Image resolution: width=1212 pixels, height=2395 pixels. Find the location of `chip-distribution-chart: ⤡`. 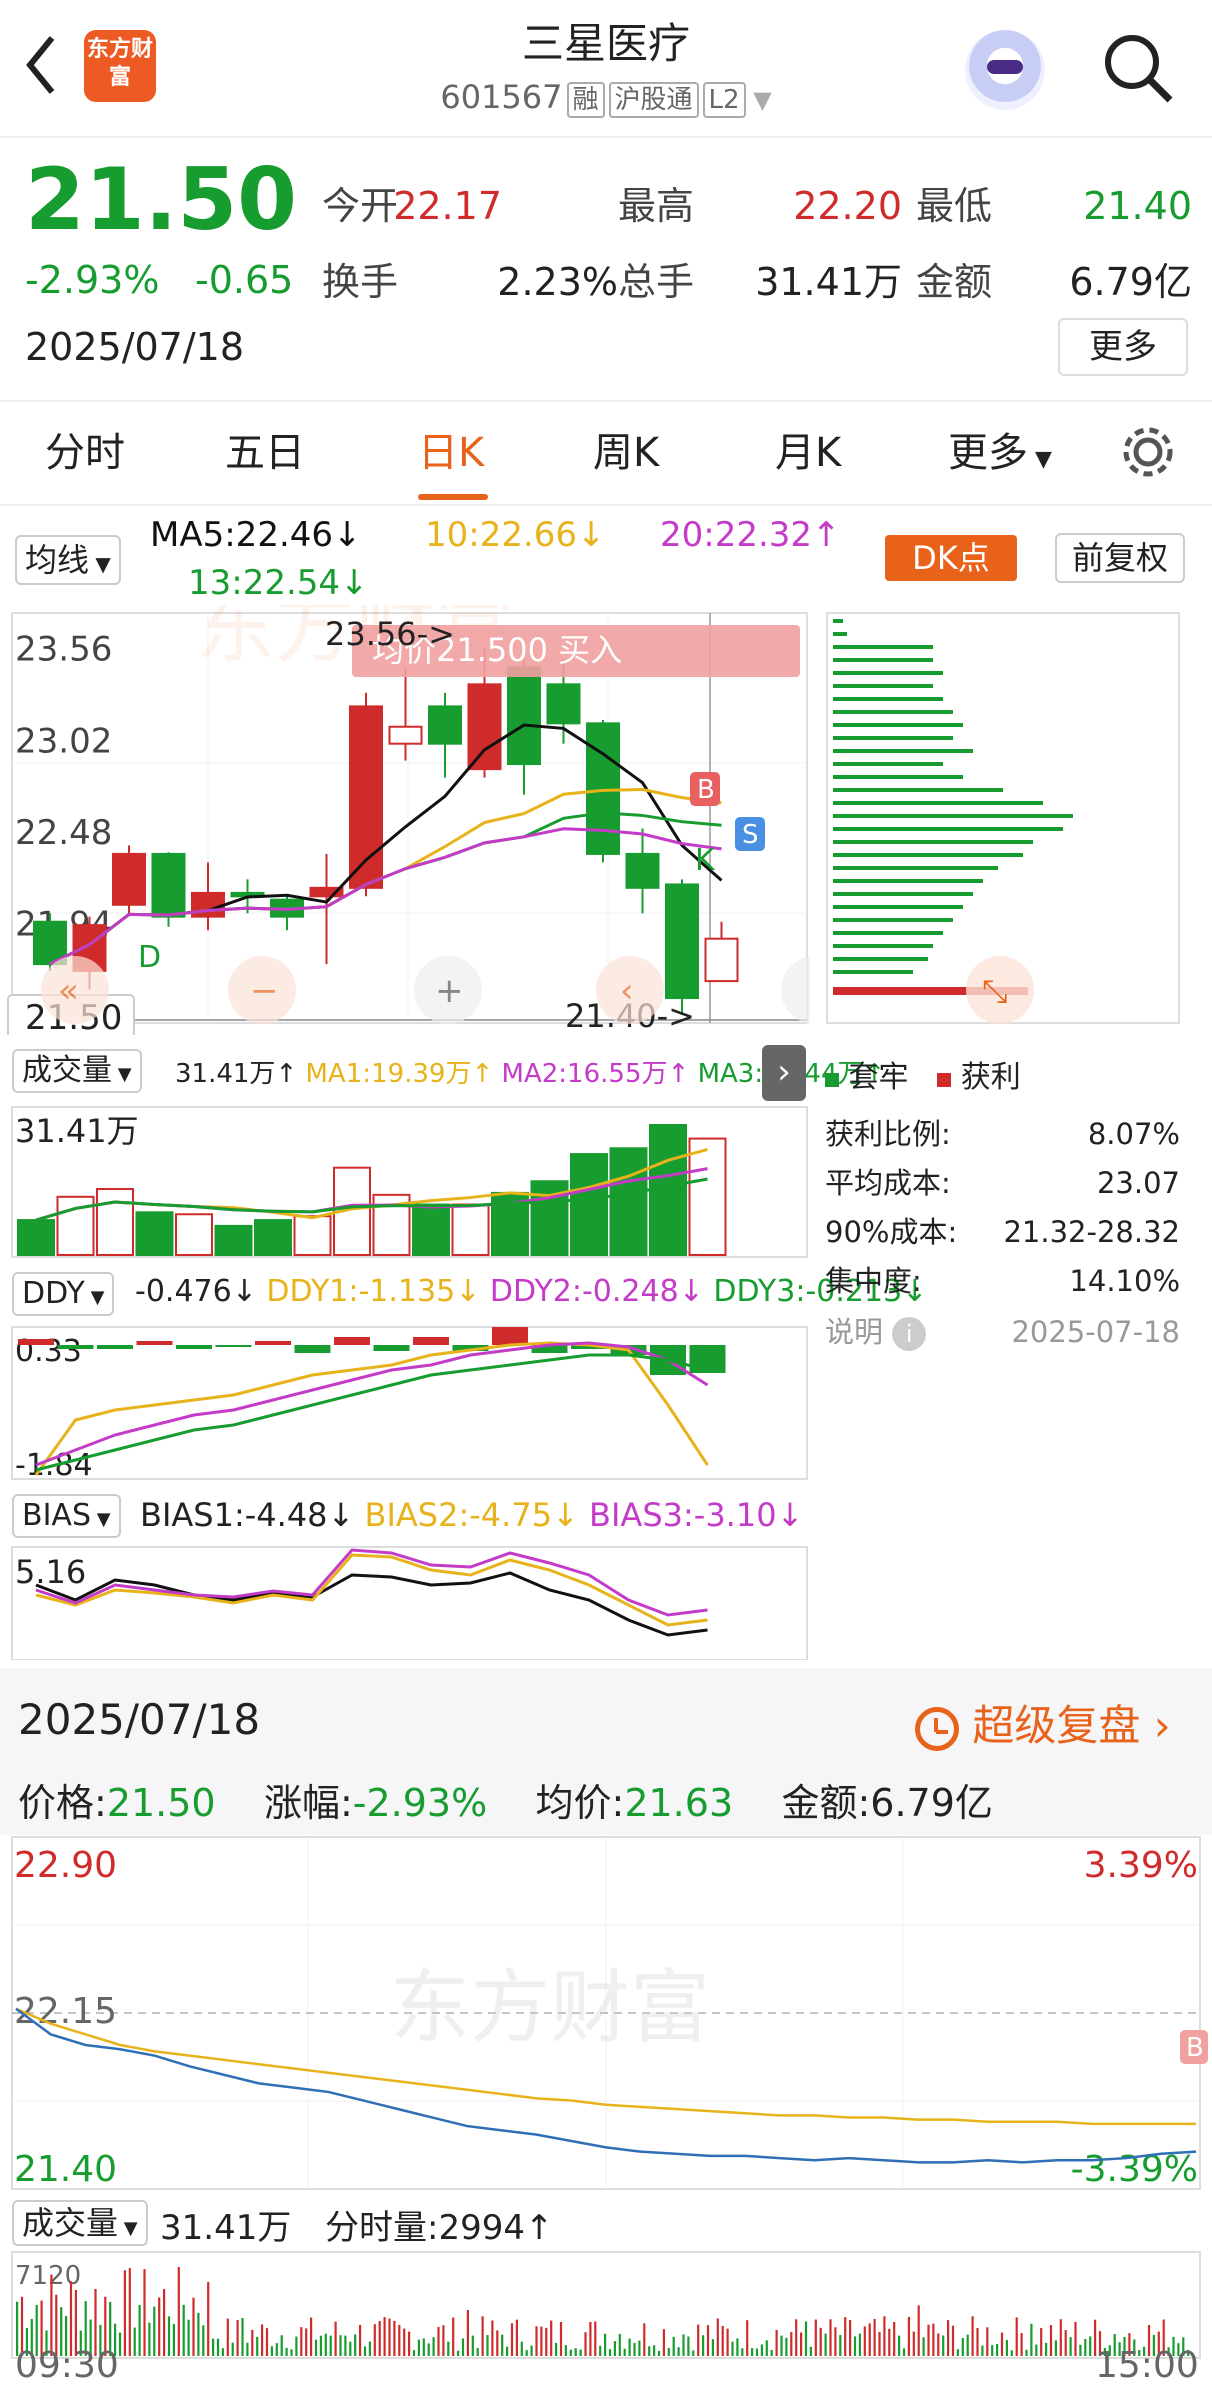

chip-distribution-chart: ⤡ is located at coordinates (1005, 820).